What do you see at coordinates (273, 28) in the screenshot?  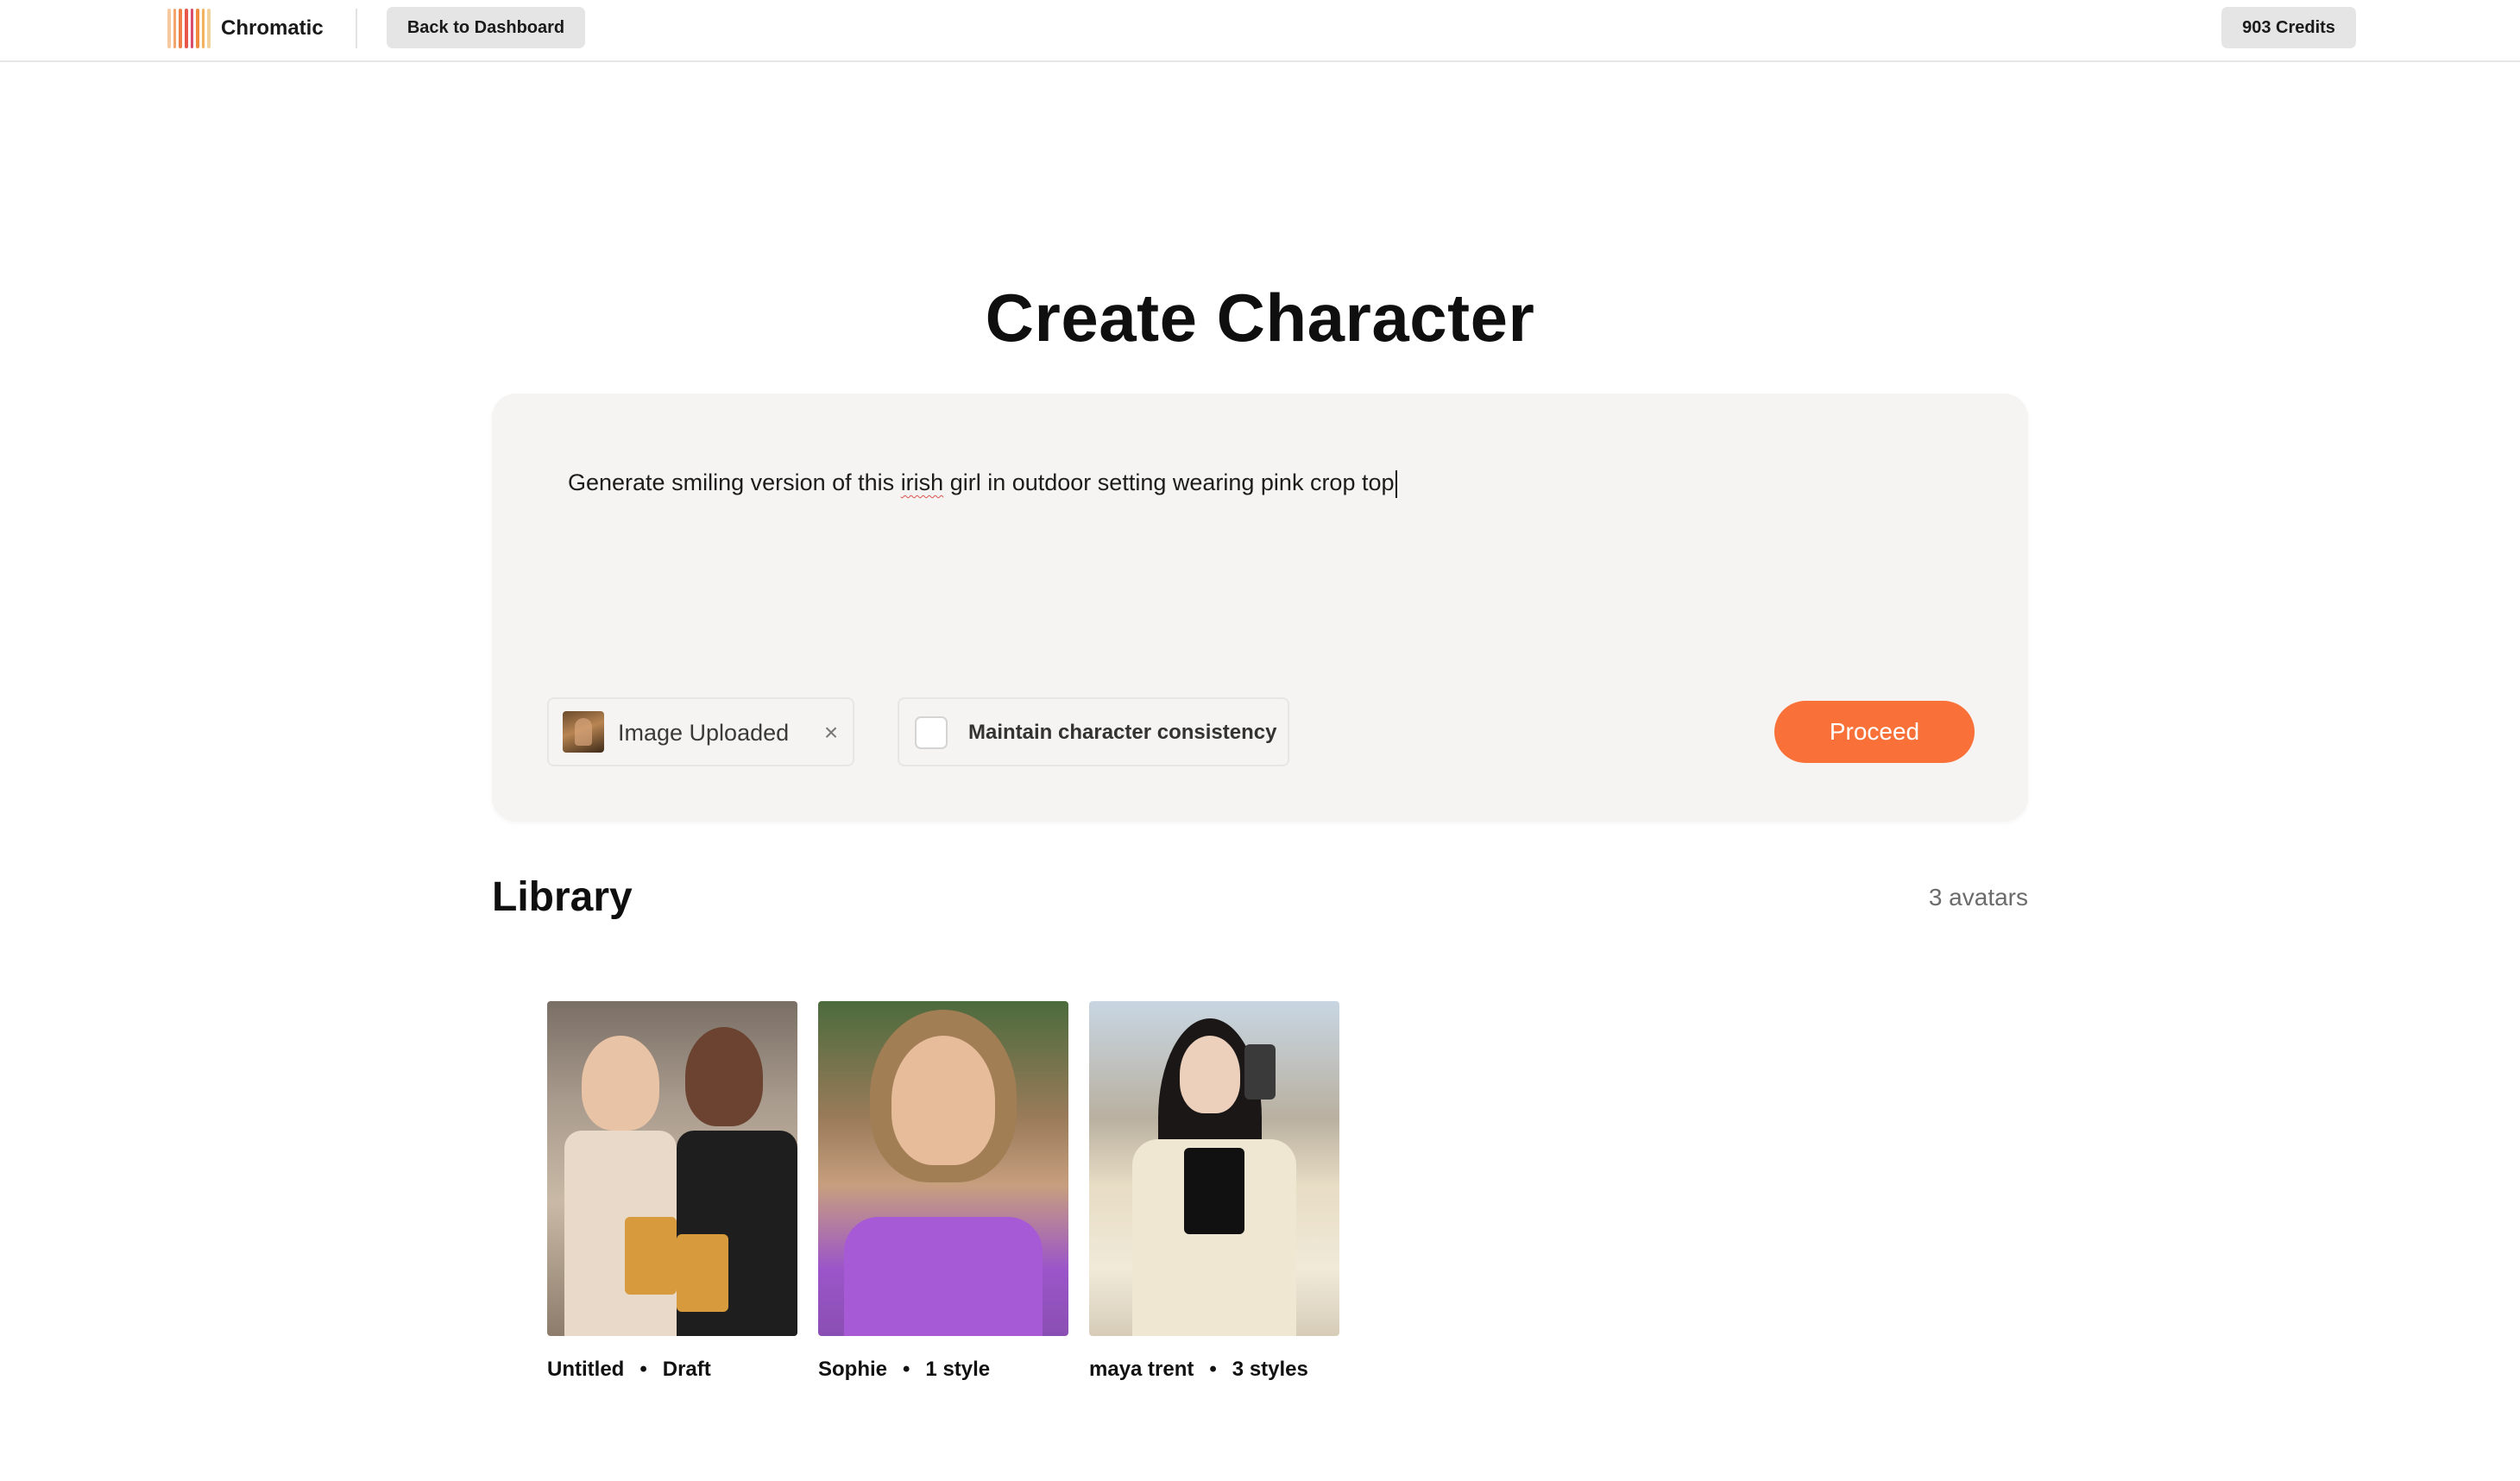 I see `brand-name: Chromatic` at bounding box center [273, 28].